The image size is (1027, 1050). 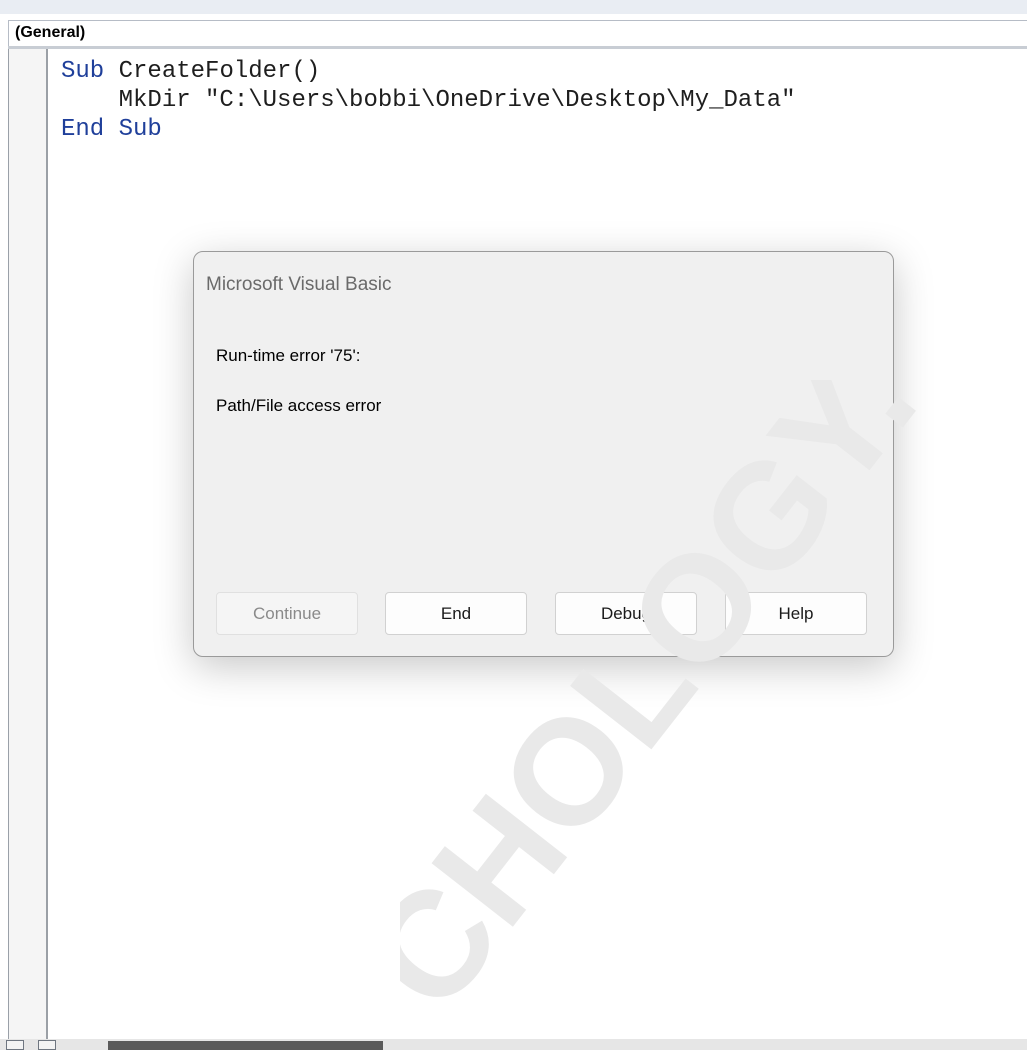 I want to click on debug-button: Debug, so click(x=626, y=613).